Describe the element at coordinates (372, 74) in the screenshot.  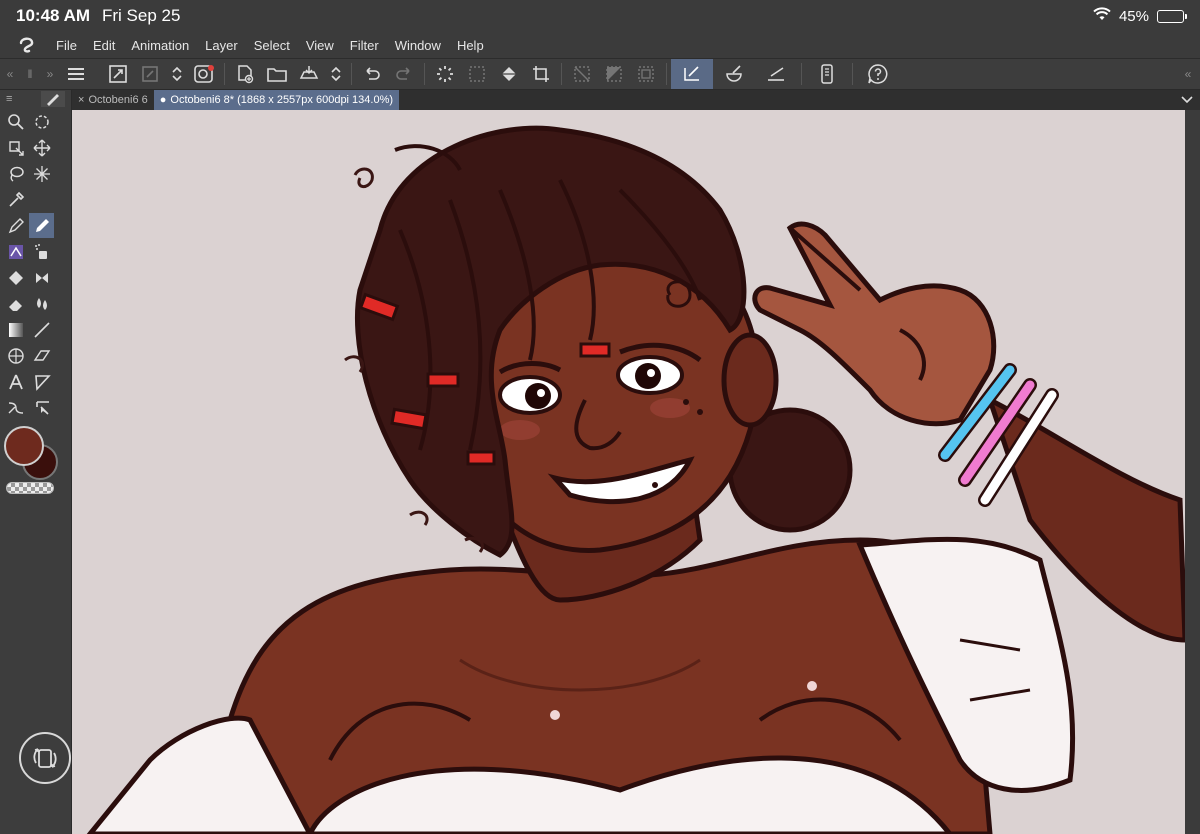
I see `undo-icon` at that location.